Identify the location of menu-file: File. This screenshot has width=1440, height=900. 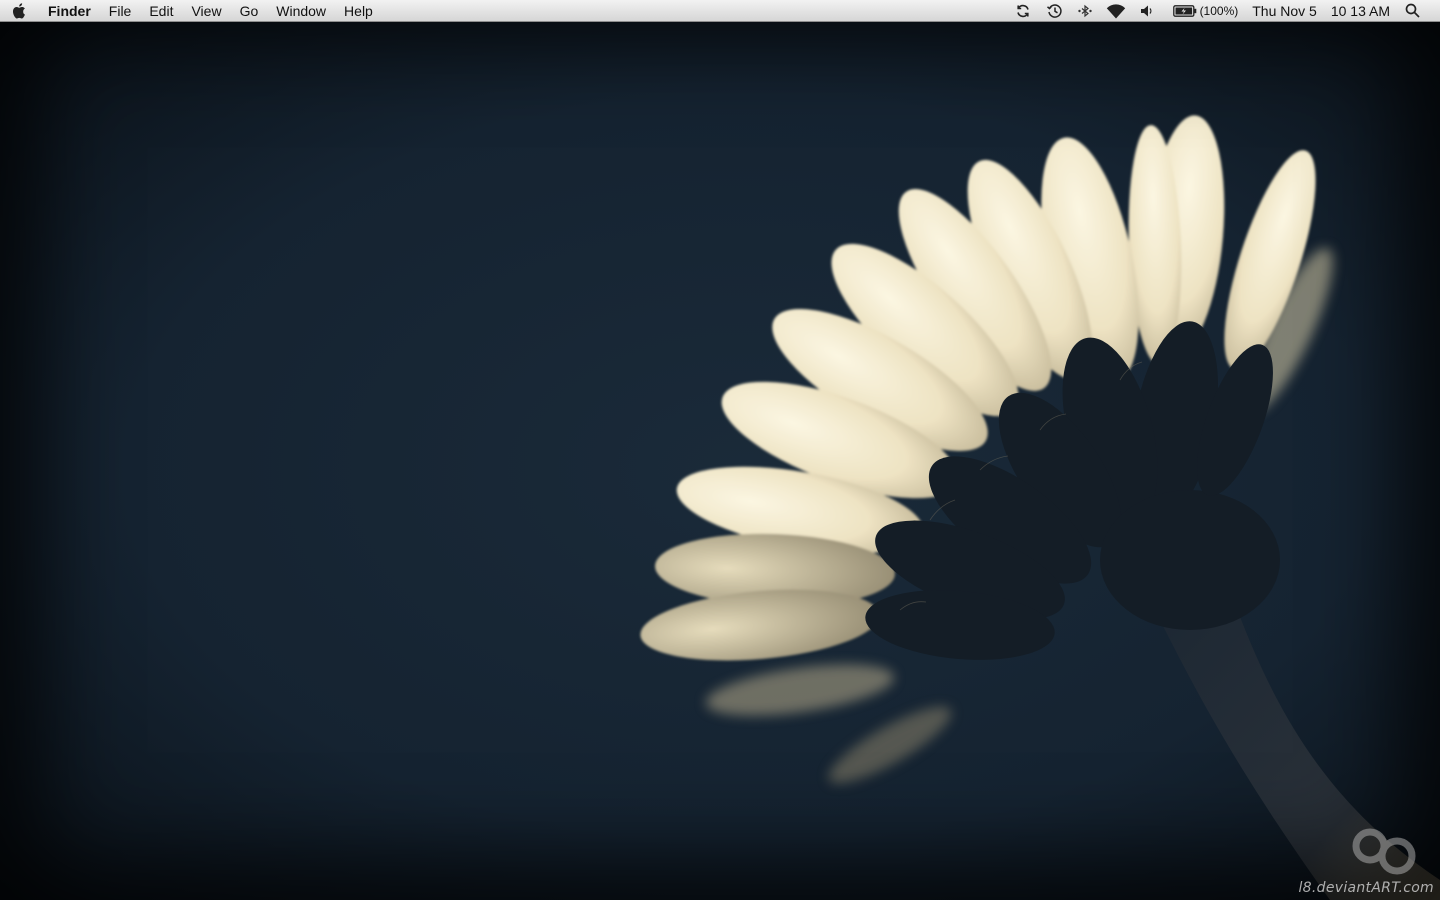
(120, 11).